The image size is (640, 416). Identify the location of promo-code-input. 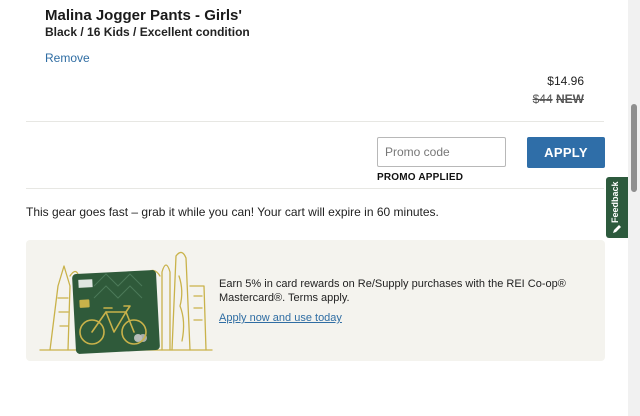
(441, 152).